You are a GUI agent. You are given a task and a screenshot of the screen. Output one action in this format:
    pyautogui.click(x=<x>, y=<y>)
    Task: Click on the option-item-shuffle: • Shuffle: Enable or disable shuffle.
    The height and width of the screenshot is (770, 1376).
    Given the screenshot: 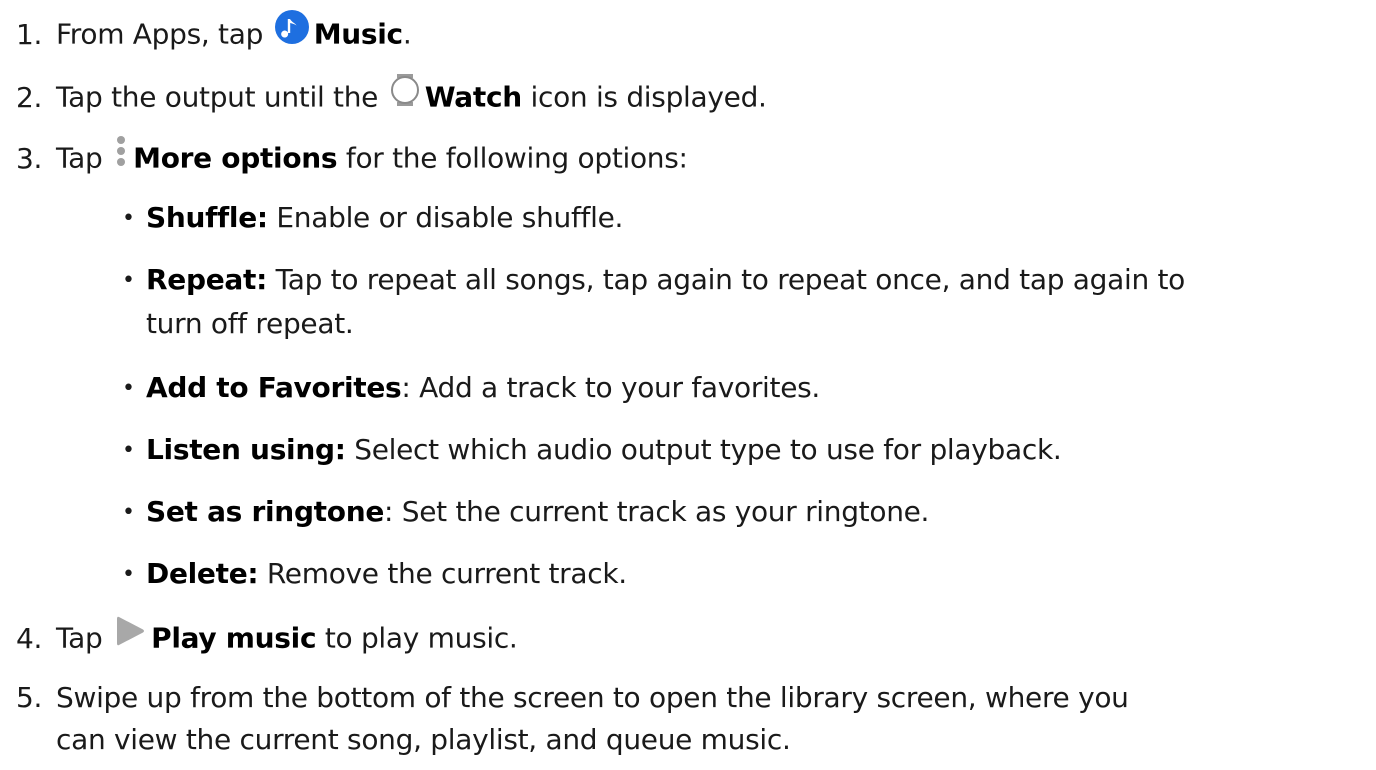 What is the action you would take?
    pyautogui.click(x=372, y=218)
    